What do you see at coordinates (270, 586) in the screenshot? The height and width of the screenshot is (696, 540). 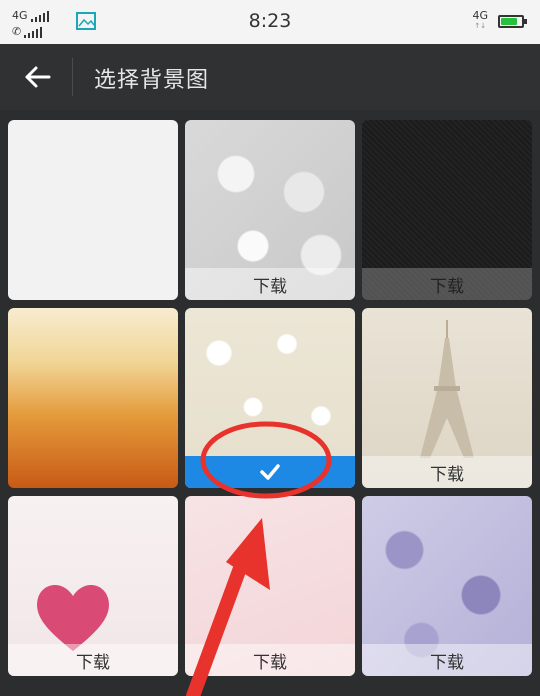 I see `background-tile-pink-paper: 下载` at bounding box center [270, 586].